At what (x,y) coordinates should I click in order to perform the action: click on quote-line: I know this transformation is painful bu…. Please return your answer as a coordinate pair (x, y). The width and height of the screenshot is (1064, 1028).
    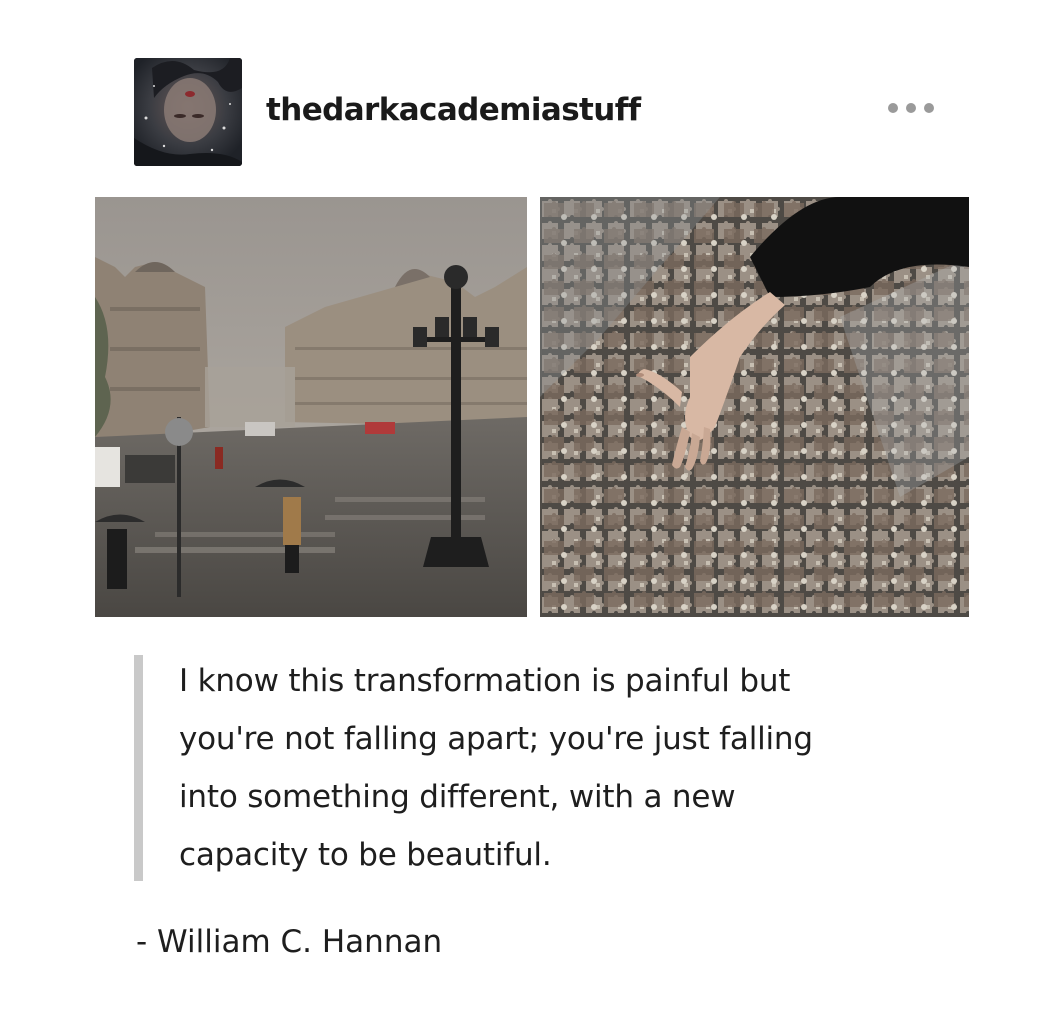
    Looking at the image, I should click on (485, 681).